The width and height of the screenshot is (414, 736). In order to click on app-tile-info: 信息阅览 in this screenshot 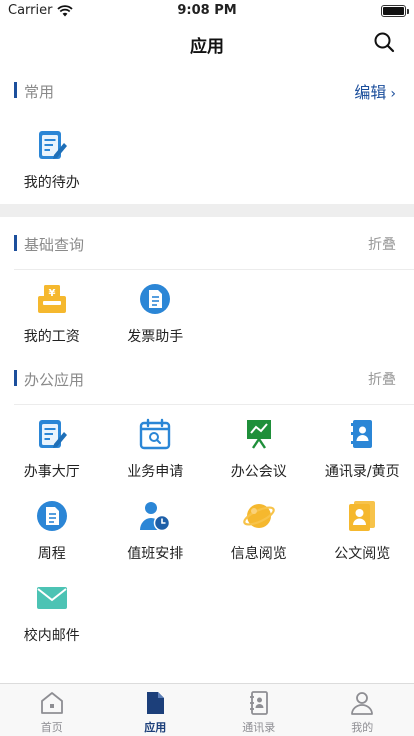, I will do `click(259, 528)`.